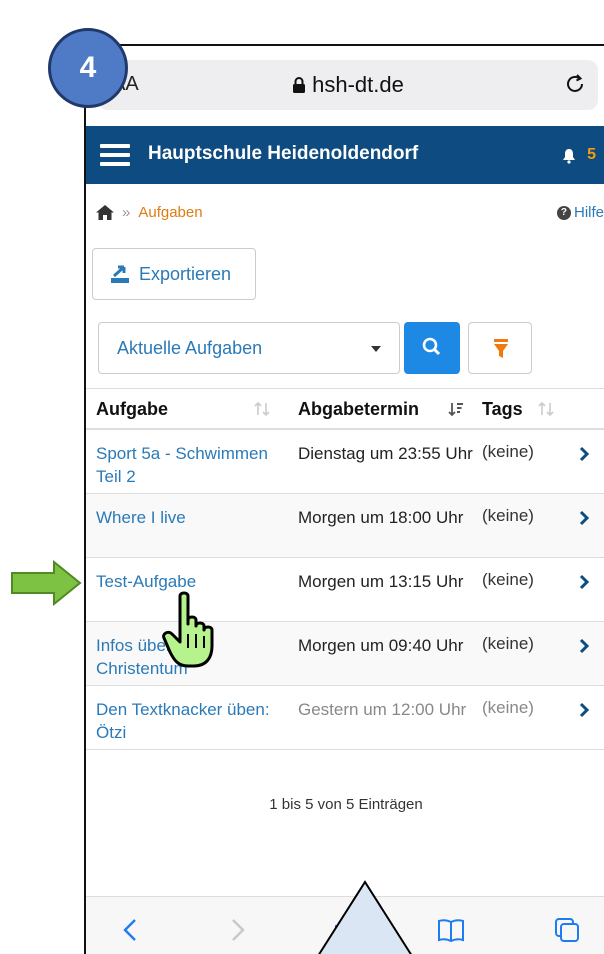 This screenshot has width=604, height=954. I want to click on filter-button, so click(500, 348).